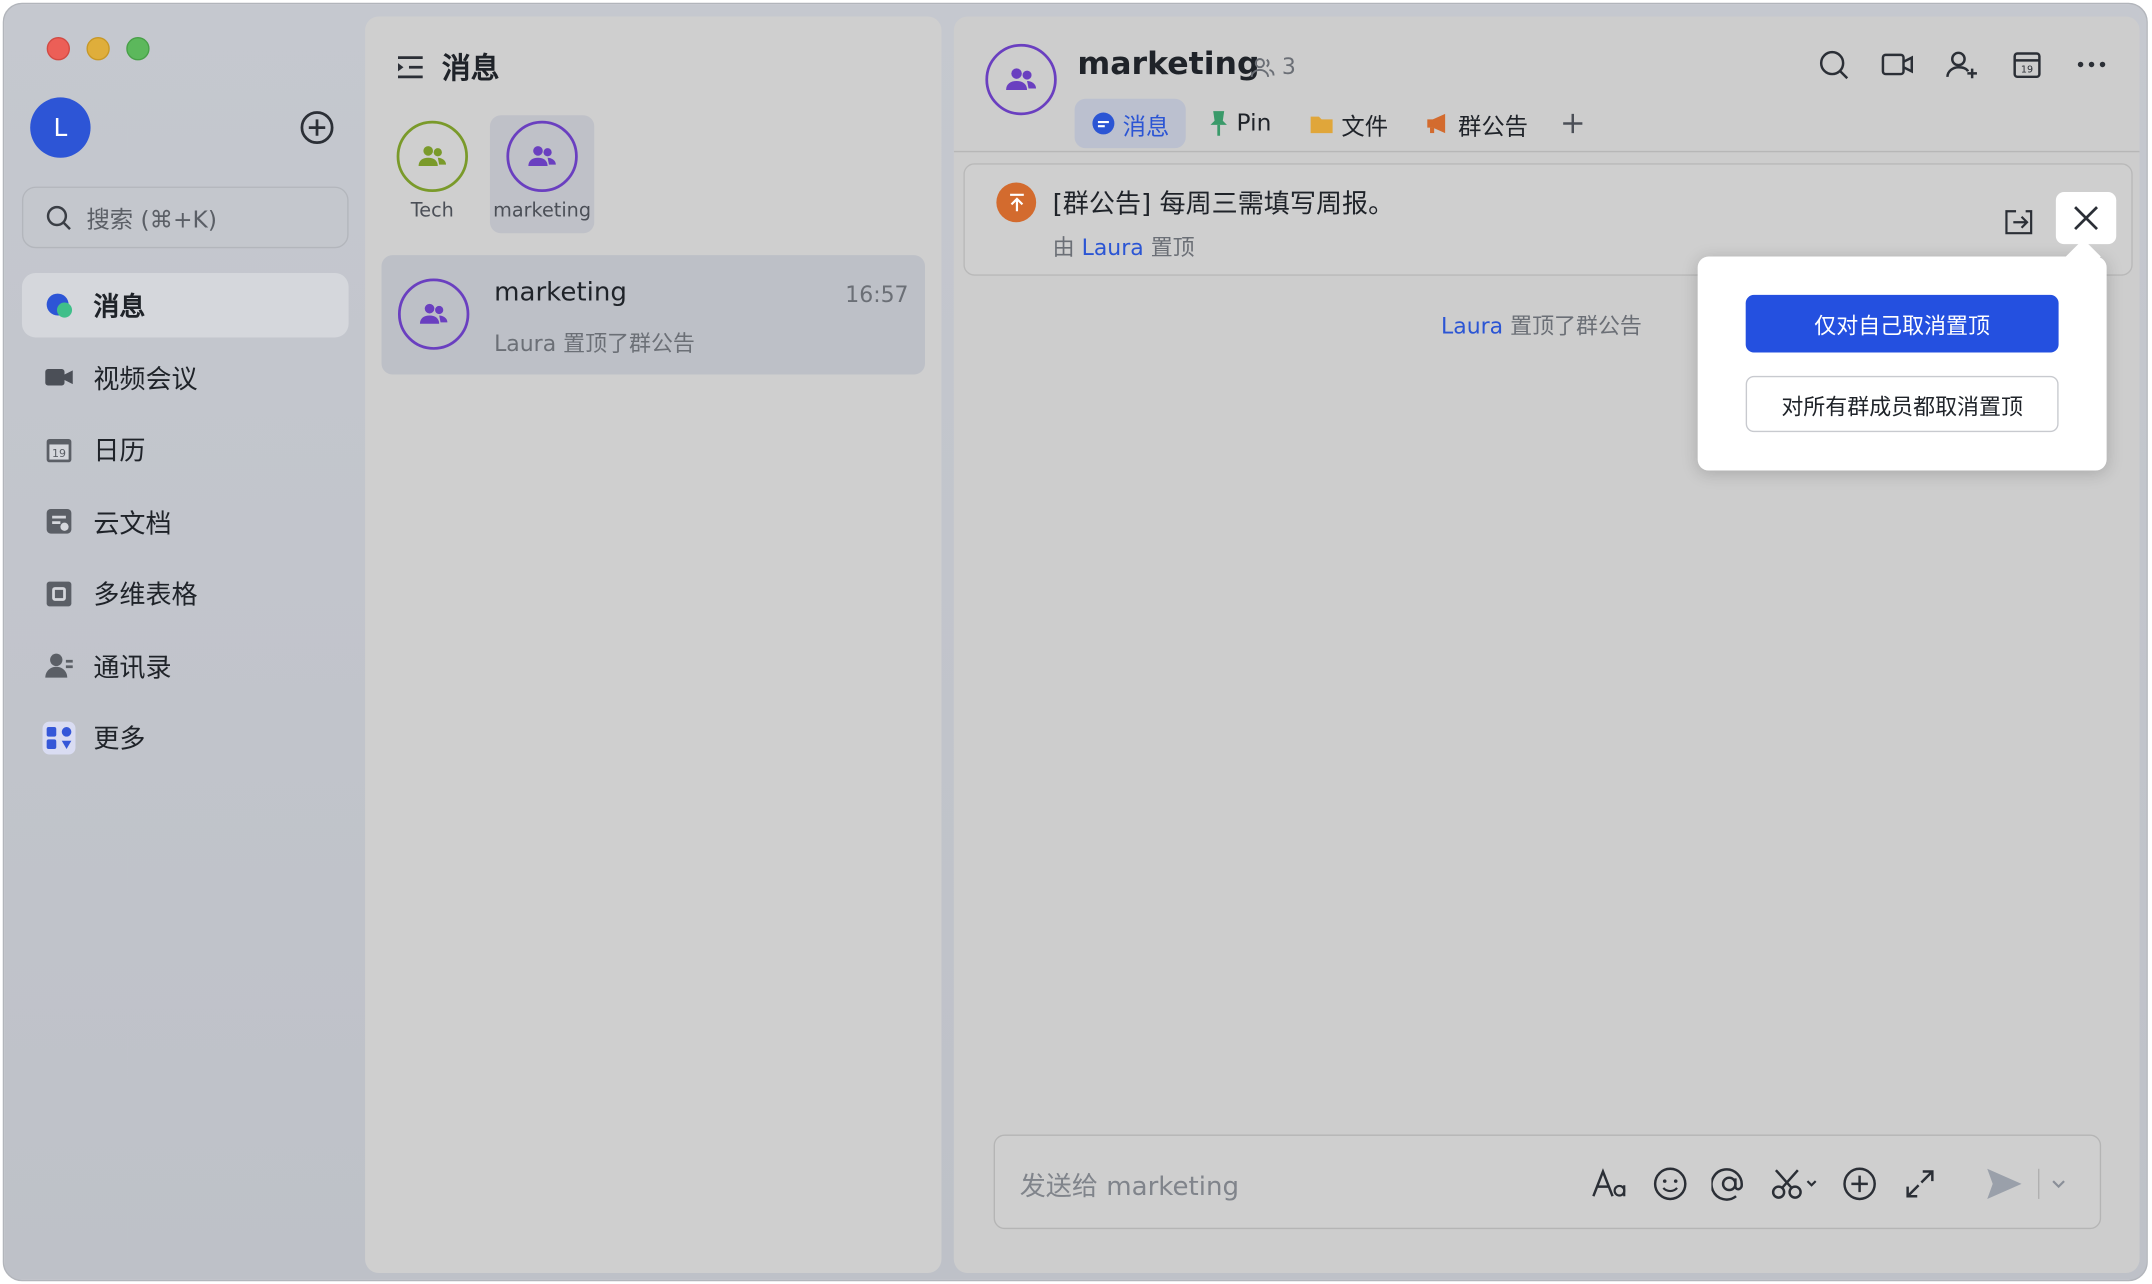  Describe the element at coordinates (2039, 1183) in the screenshot. I see `divider` at that location.